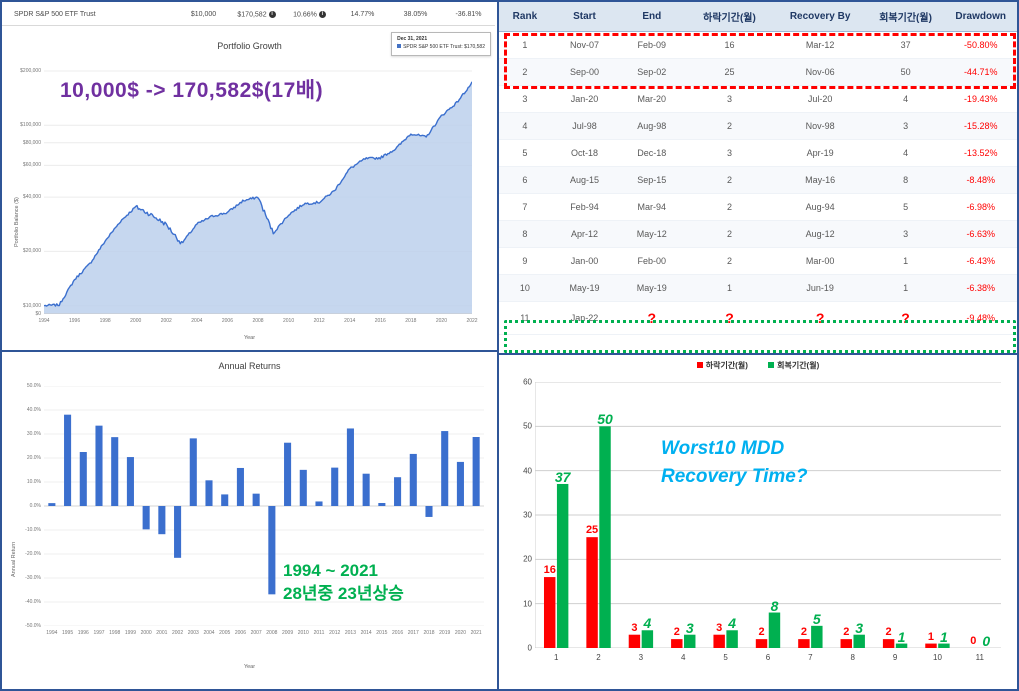  Describe the element at coordinates (166, 321) in the screenshot. I see `growth-x-tick: 2002` at that location.